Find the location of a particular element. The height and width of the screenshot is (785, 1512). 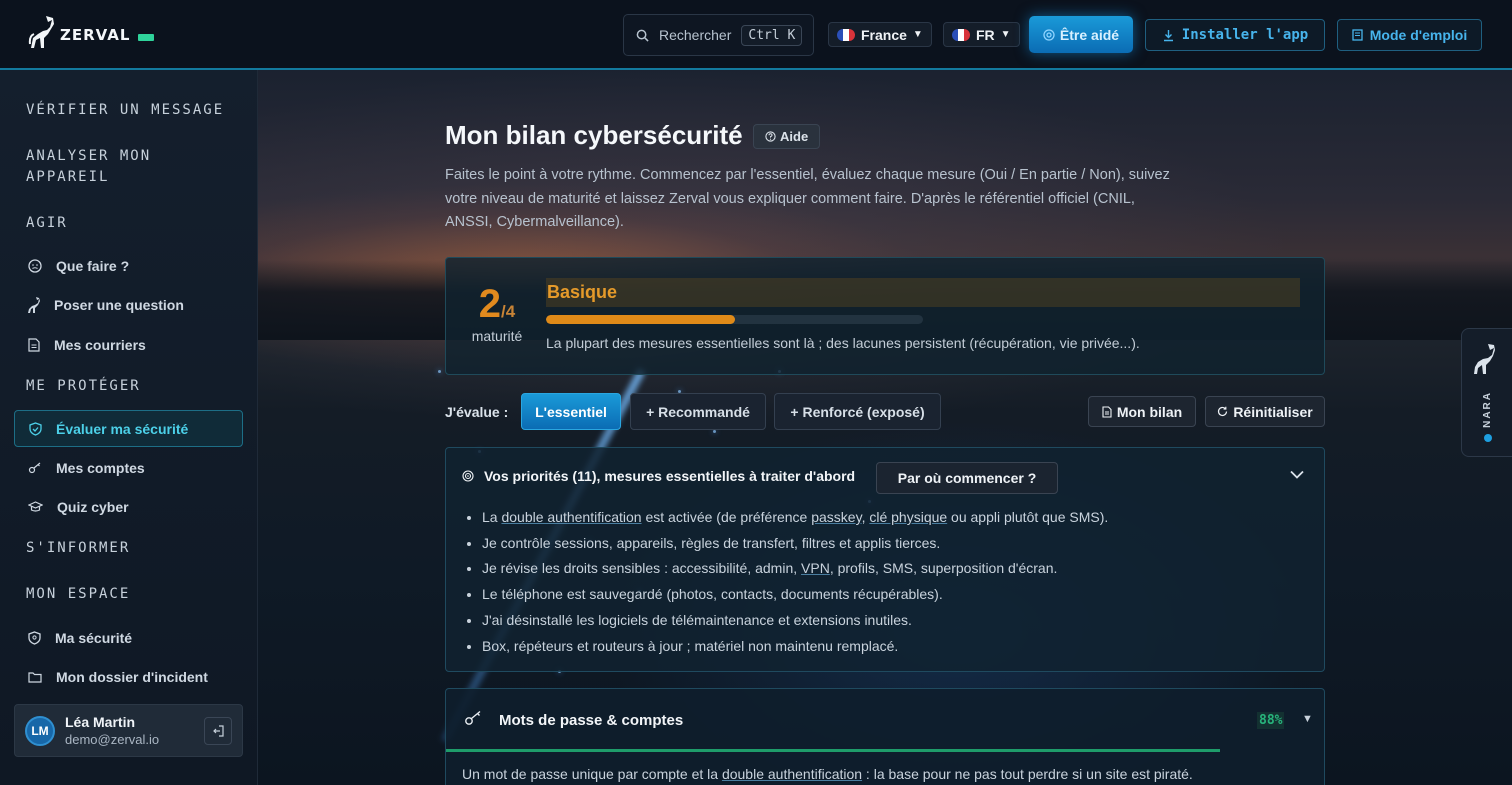

sidebar-item-label: Poser une question is located at coordinates (119, 304).